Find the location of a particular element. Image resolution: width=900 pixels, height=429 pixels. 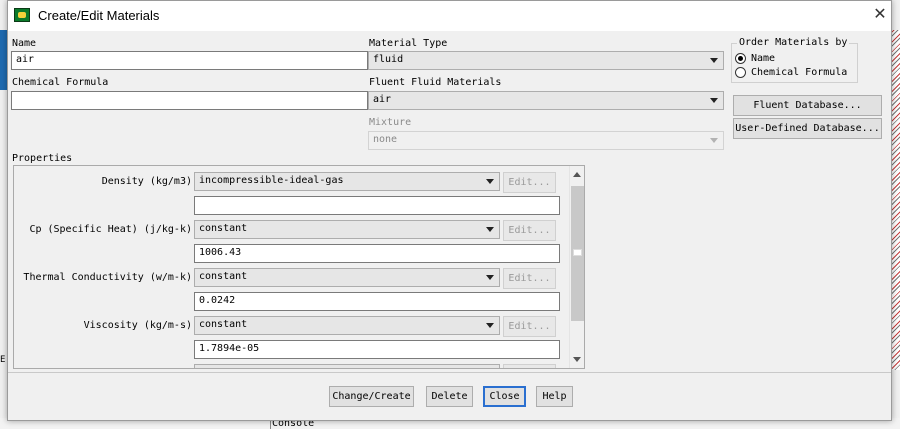

fluent-fluid-materials-label: Fluent Fluid Materials is located at coordinates (435, 82).